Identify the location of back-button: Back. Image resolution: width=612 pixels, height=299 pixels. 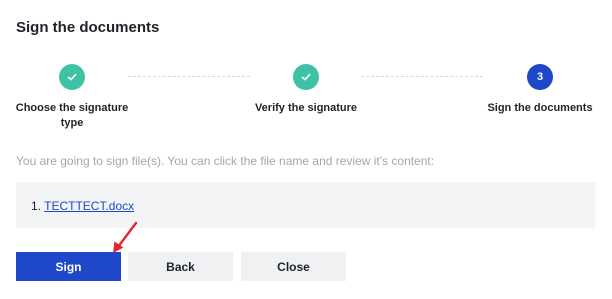
(180, 266).